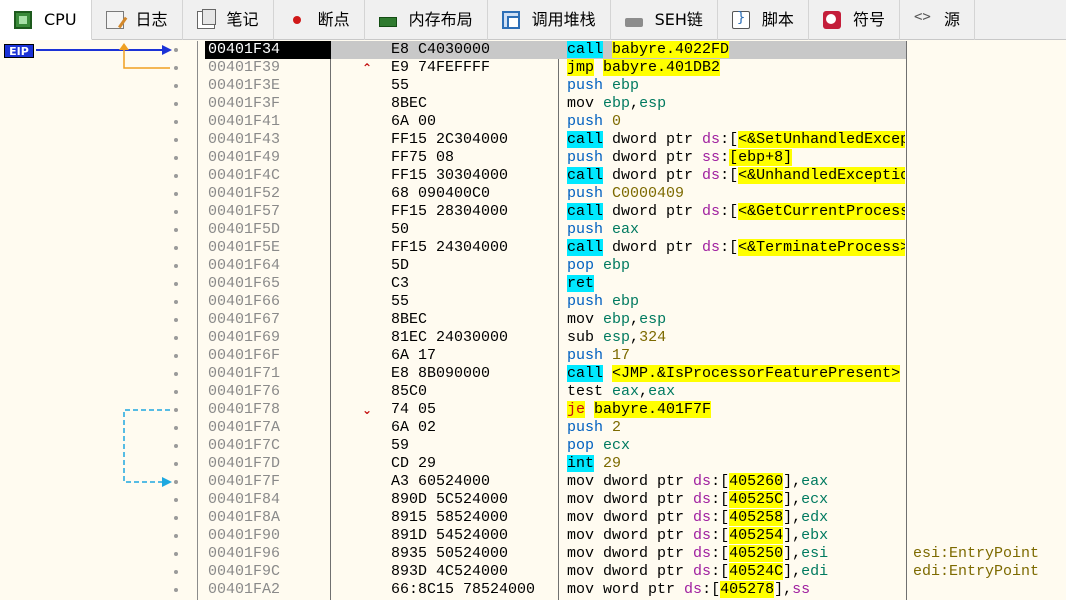 The image size is (1066, 600). I want to click on address-cell: 00401F67, so click(268, 320).